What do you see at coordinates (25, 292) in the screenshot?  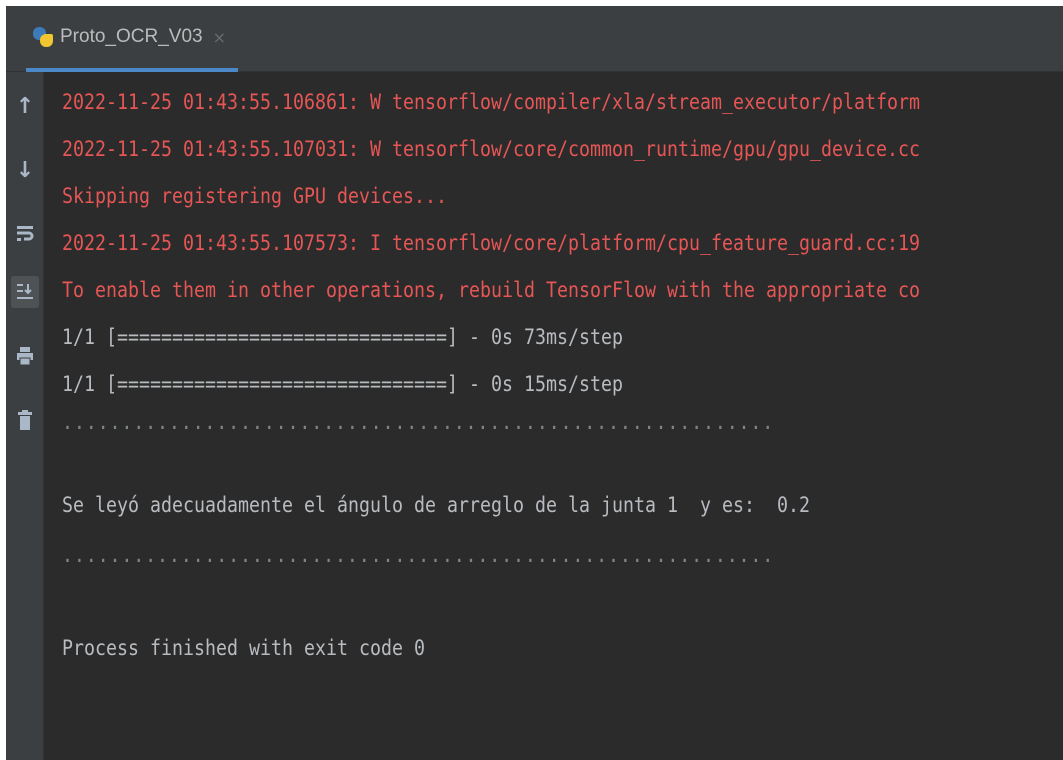 I see `scroll-to-end-icon` at bounding box center [25, 292].